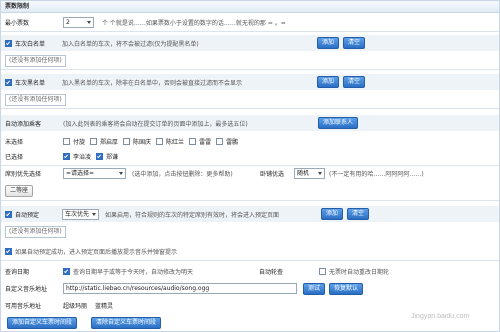  Describe the element at coordinates (23, 306) in the screenshot. I see `available-music-label: 可用音乐地址` at that location.